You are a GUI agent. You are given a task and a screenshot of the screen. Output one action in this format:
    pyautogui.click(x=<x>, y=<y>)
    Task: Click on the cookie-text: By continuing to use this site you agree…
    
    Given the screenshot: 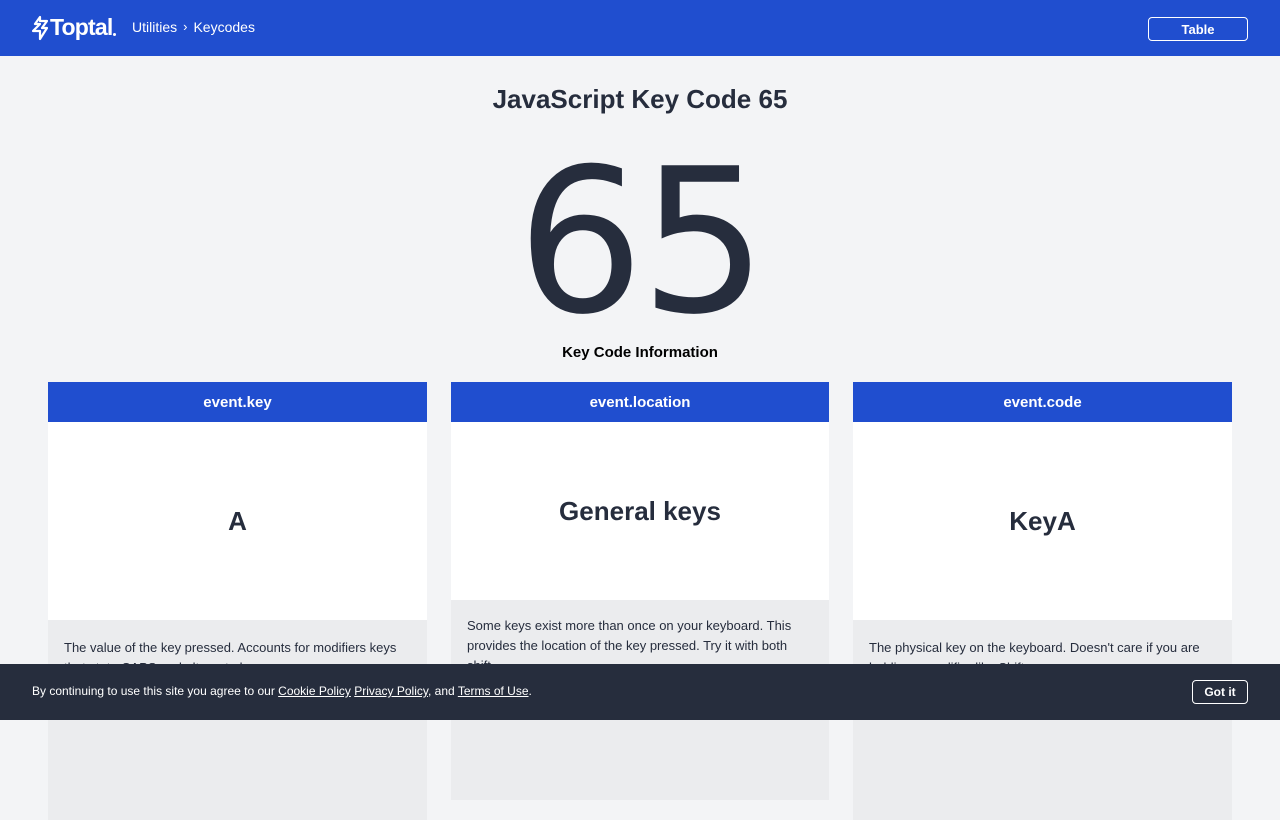 What is the action you would take?
    pyautogui.click(x=282, y=691)
    